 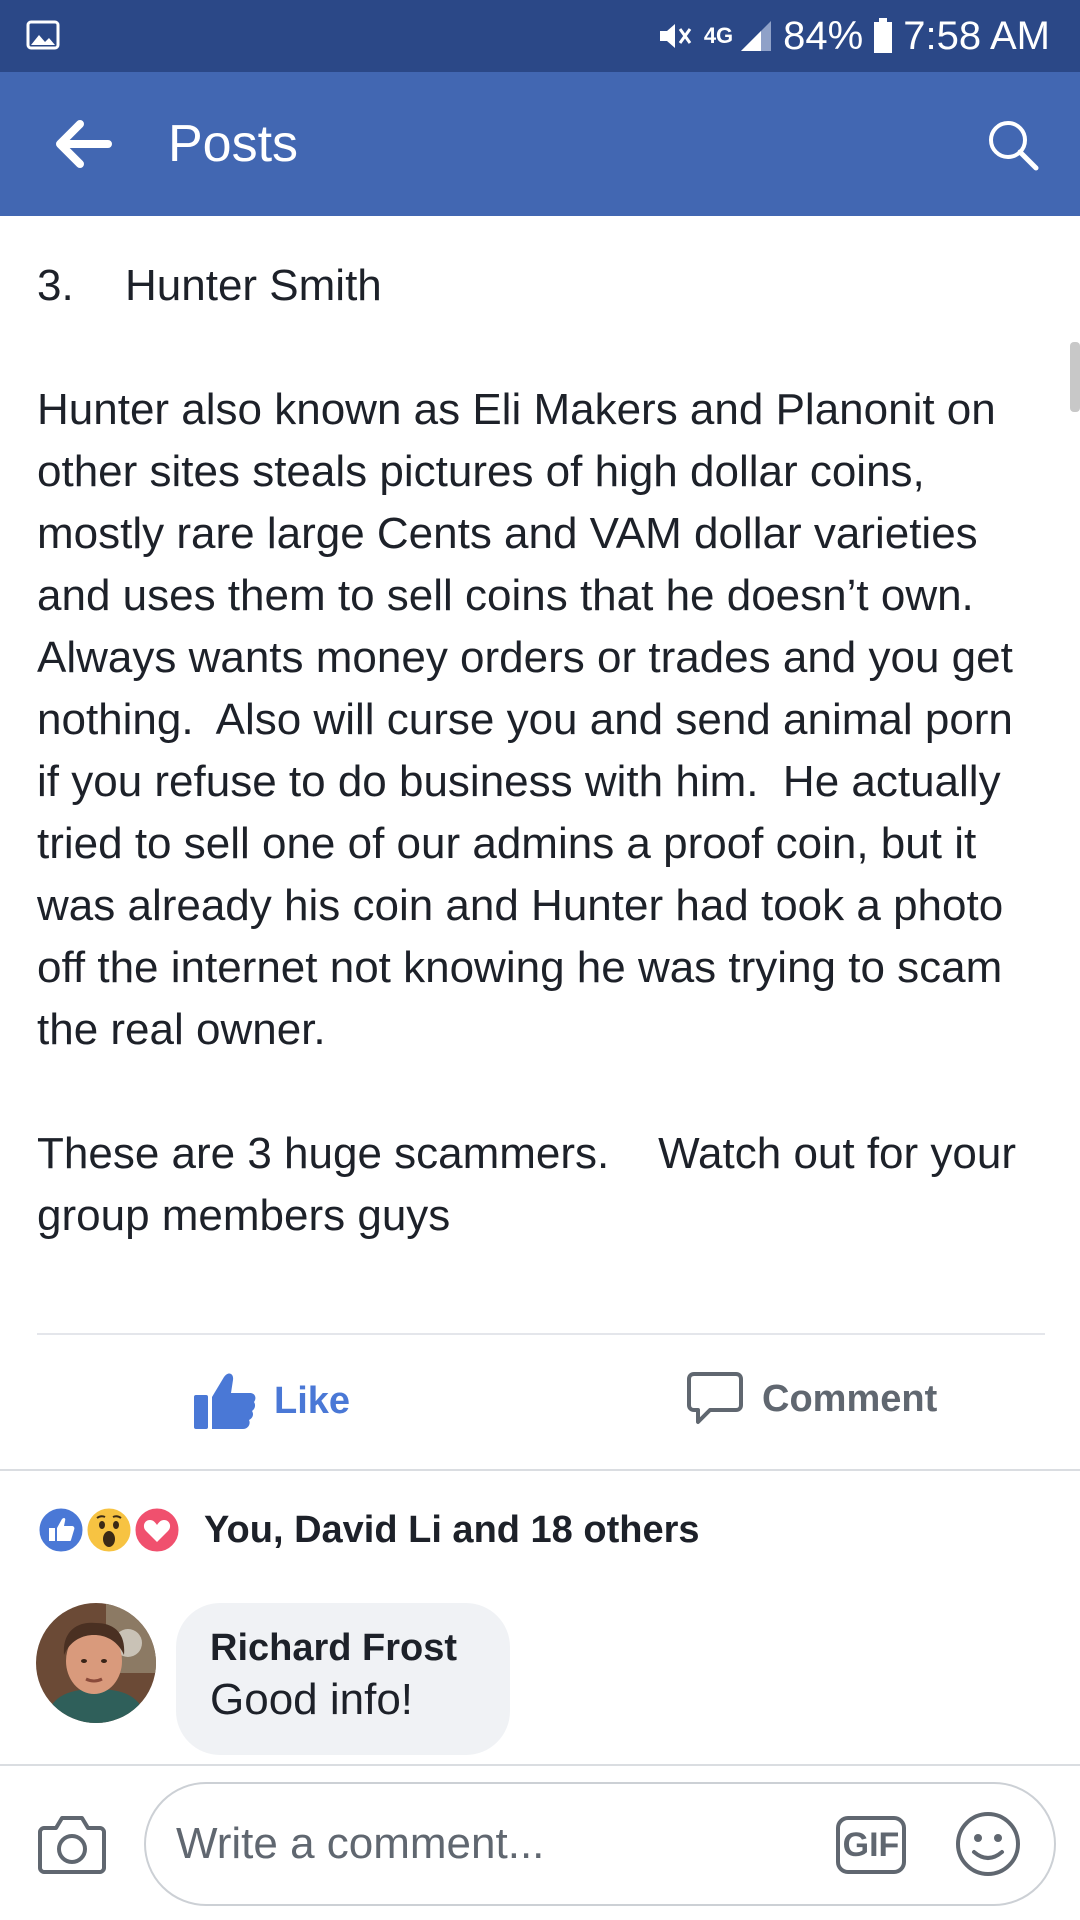 What do you see at coordinates (540, 36) in the screenshot?
I see `status-bar: 4G 84% 7:58 AM` at bounding box center [540, 36].